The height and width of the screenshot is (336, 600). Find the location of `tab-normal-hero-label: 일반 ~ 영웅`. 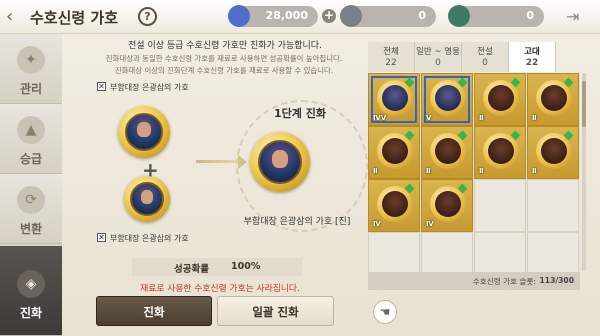

tab-normal-hero-label: 일반 ~ 영웅 is located at coordinates (438, 52).